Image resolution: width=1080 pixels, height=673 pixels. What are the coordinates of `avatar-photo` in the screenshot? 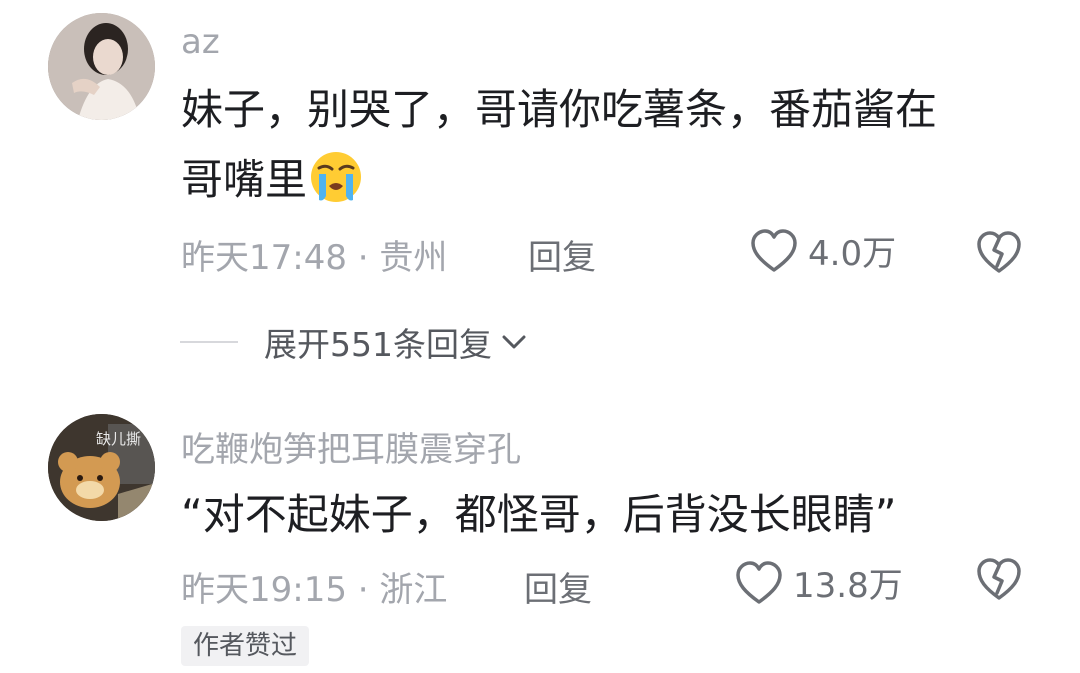 It's located at (101, 66).